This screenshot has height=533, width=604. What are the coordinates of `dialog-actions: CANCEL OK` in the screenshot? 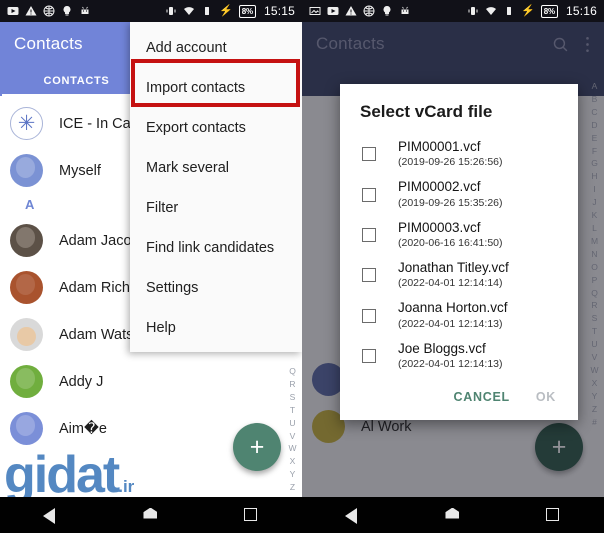 It's located at (459, 396).